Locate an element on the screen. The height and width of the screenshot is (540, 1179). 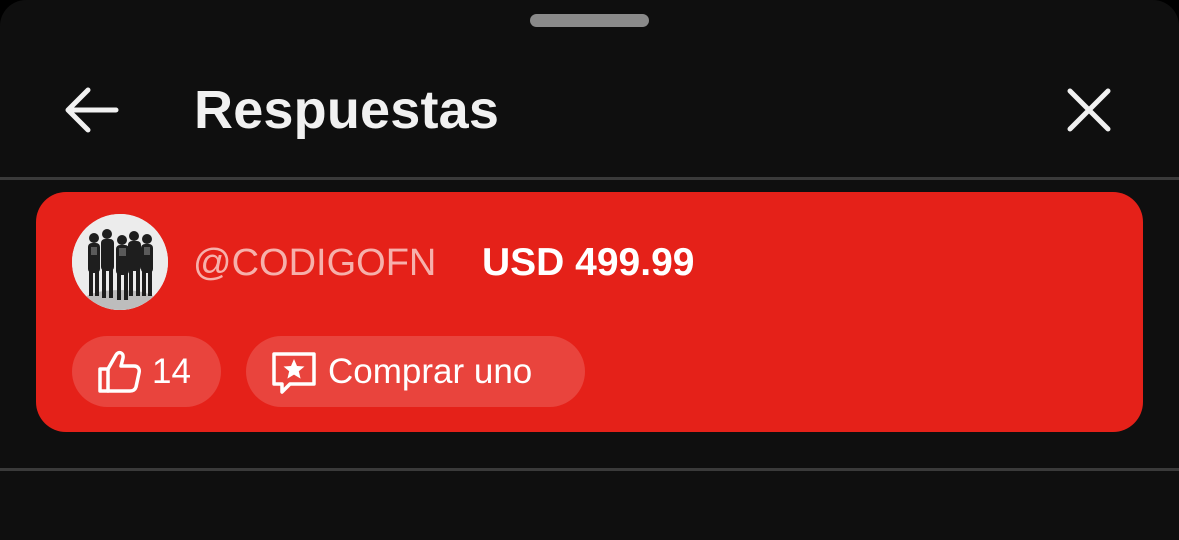
donation-amount: USD 499.99 is located at coordinates (588, 262).